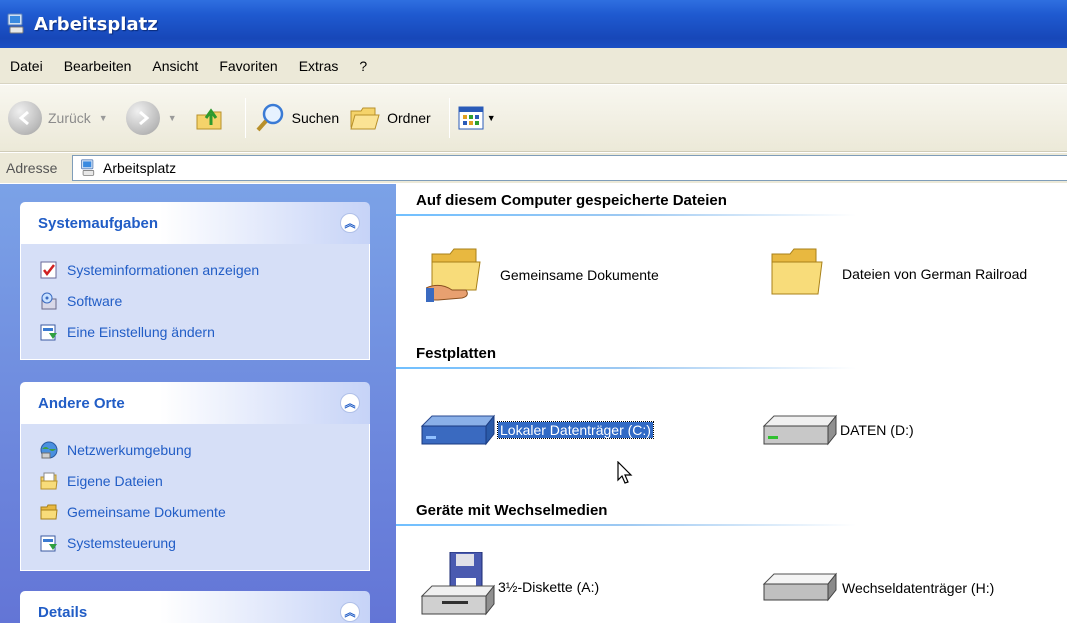 The height and width of the screenshot is (623, 1067). Describe the element at coordinates (49, 449) in the screenshot. I see `network-icon` at that location.